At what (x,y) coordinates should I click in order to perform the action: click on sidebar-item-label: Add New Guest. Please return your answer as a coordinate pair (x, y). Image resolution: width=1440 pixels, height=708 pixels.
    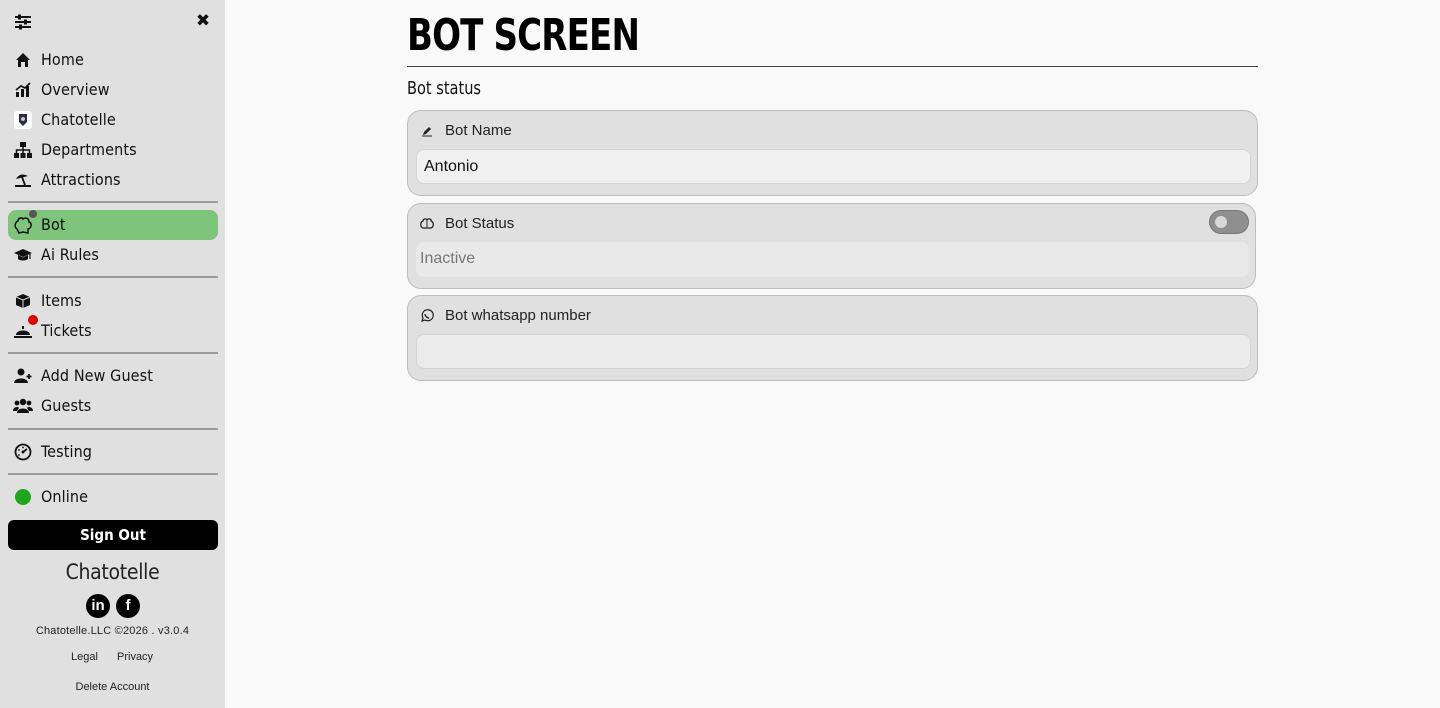
    Looking at the image, I should click on (97, 375).